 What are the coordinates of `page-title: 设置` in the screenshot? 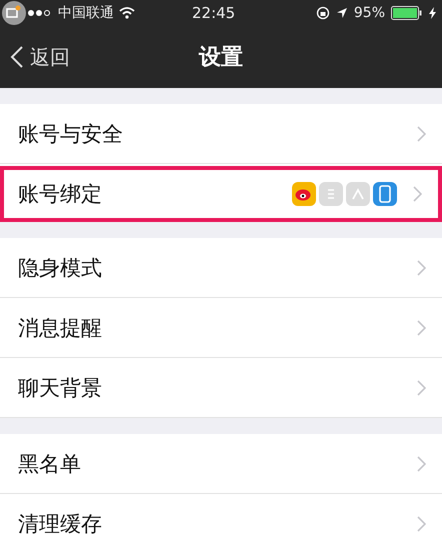 It's located at (221, 58).